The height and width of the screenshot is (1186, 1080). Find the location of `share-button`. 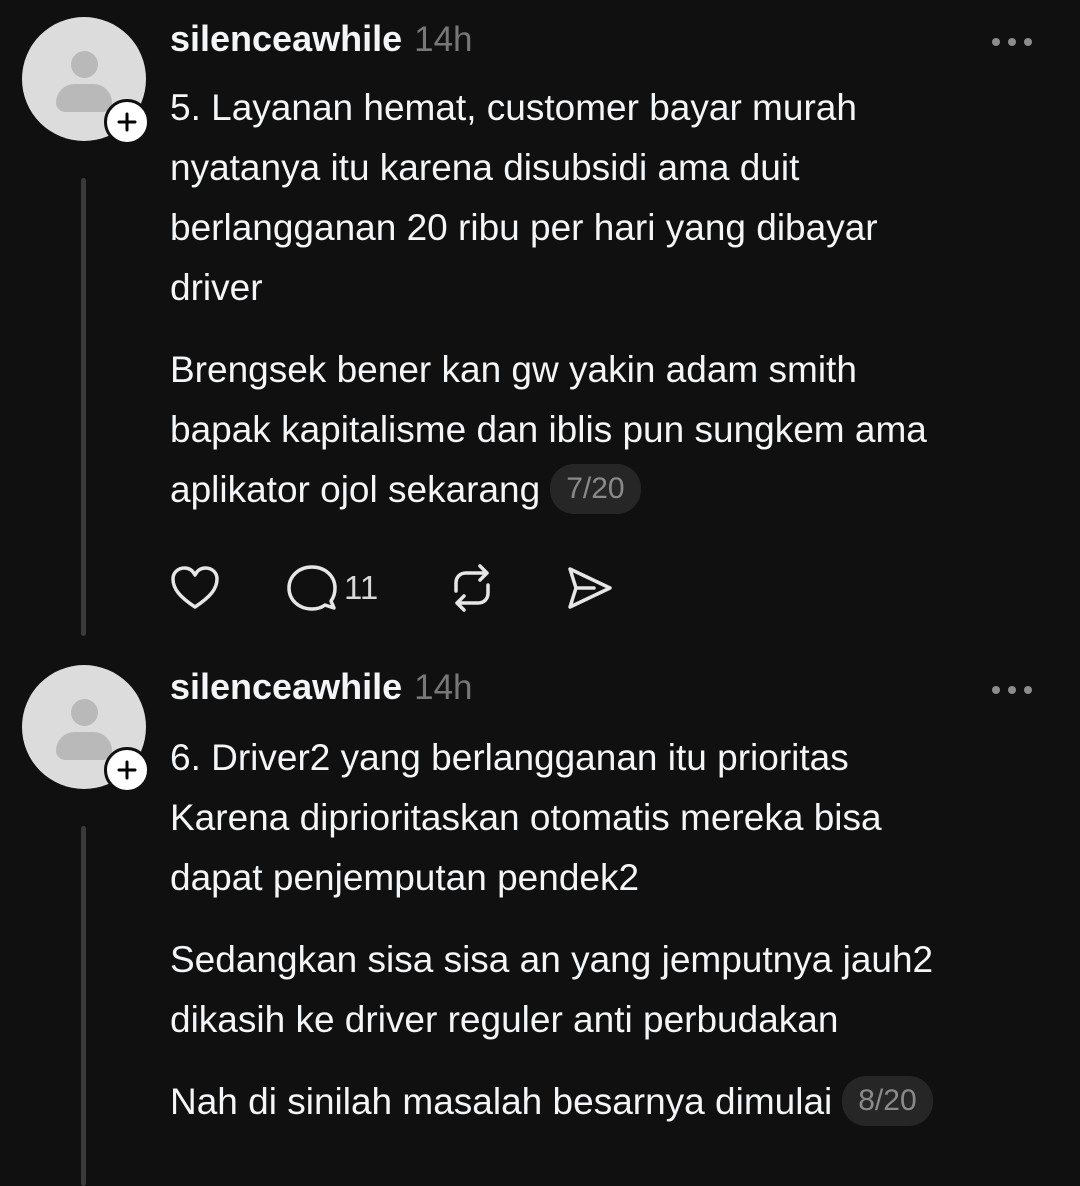

share-button is located at coordinates (589, 588).